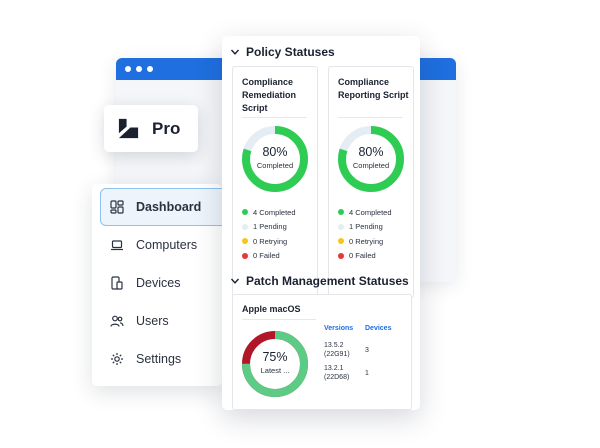 This screenshot has width=600, height=448. What do you see at coordinates (290, 52) in the screenshot?
I see `section-title: Policy Statuses` at bounding box center [290, 52].